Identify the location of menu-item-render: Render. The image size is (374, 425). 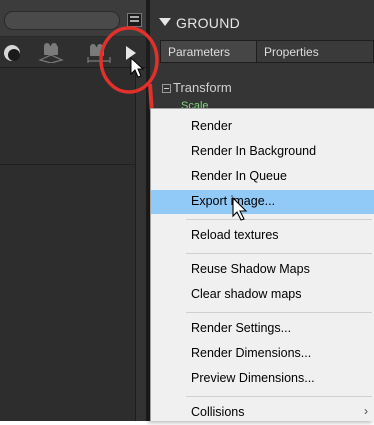
(262, 127).